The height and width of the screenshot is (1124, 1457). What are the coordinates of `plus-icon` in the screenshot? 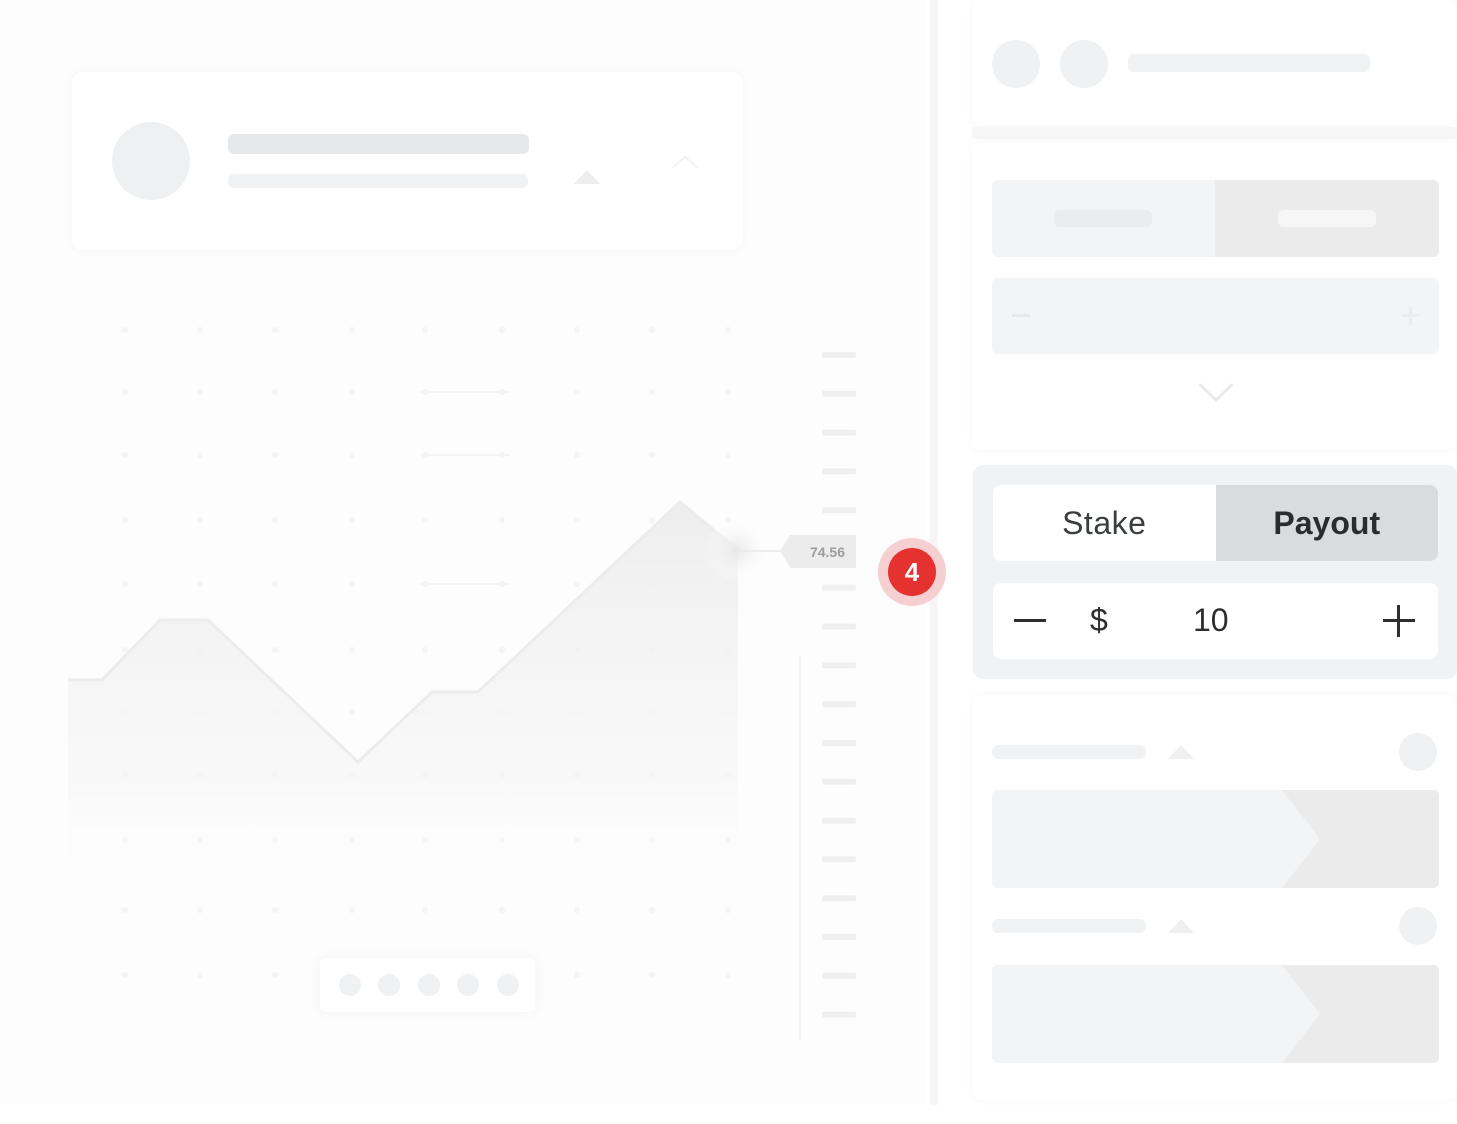 It's located at (1399, 621).